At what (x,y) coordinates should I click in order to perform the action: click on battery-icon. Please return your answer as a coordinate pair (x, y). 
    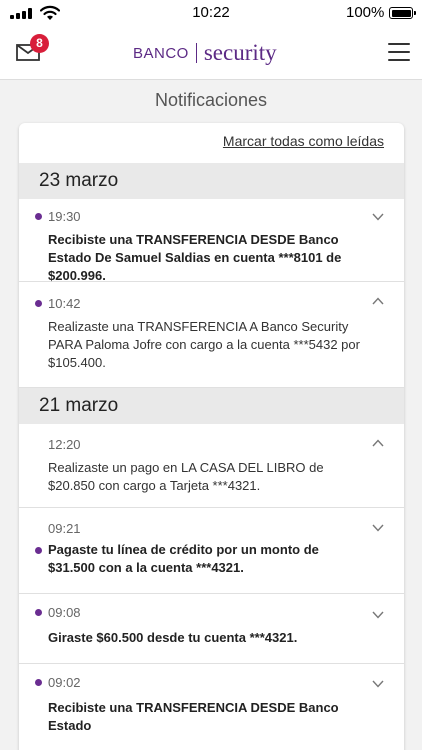
    Looking at the image, I should click on (402, 13).